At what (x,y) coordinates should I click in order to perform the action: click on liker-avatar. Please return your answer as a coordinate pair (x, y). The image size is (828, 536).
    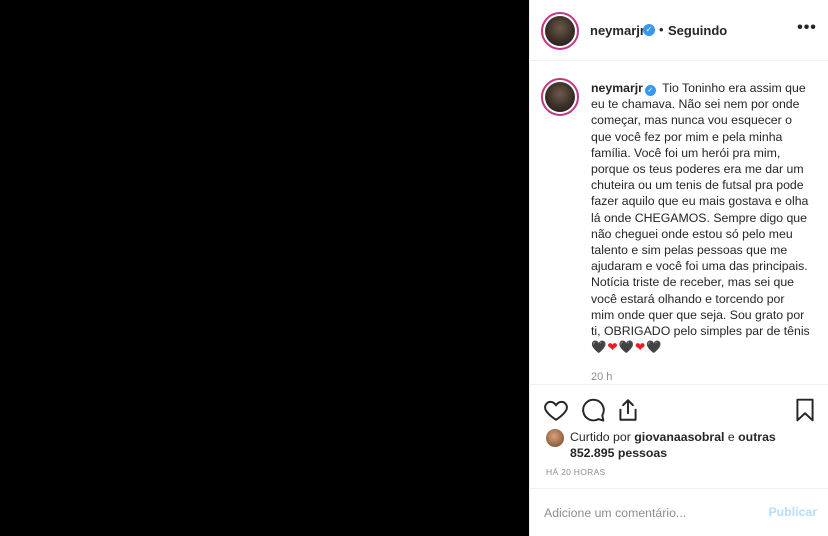
    Looking at the image, I should click on (555, 438).